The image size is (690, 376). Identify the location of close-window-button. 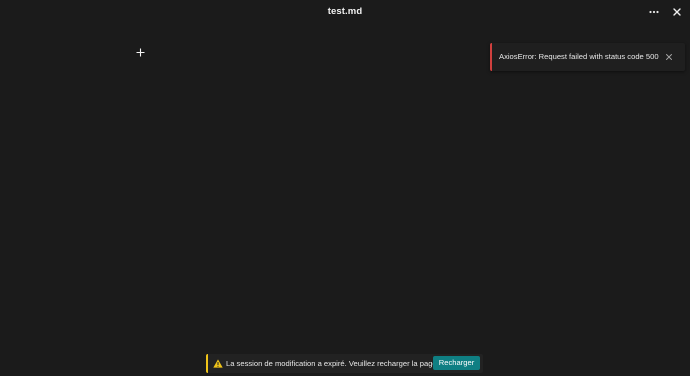
(677, 12).